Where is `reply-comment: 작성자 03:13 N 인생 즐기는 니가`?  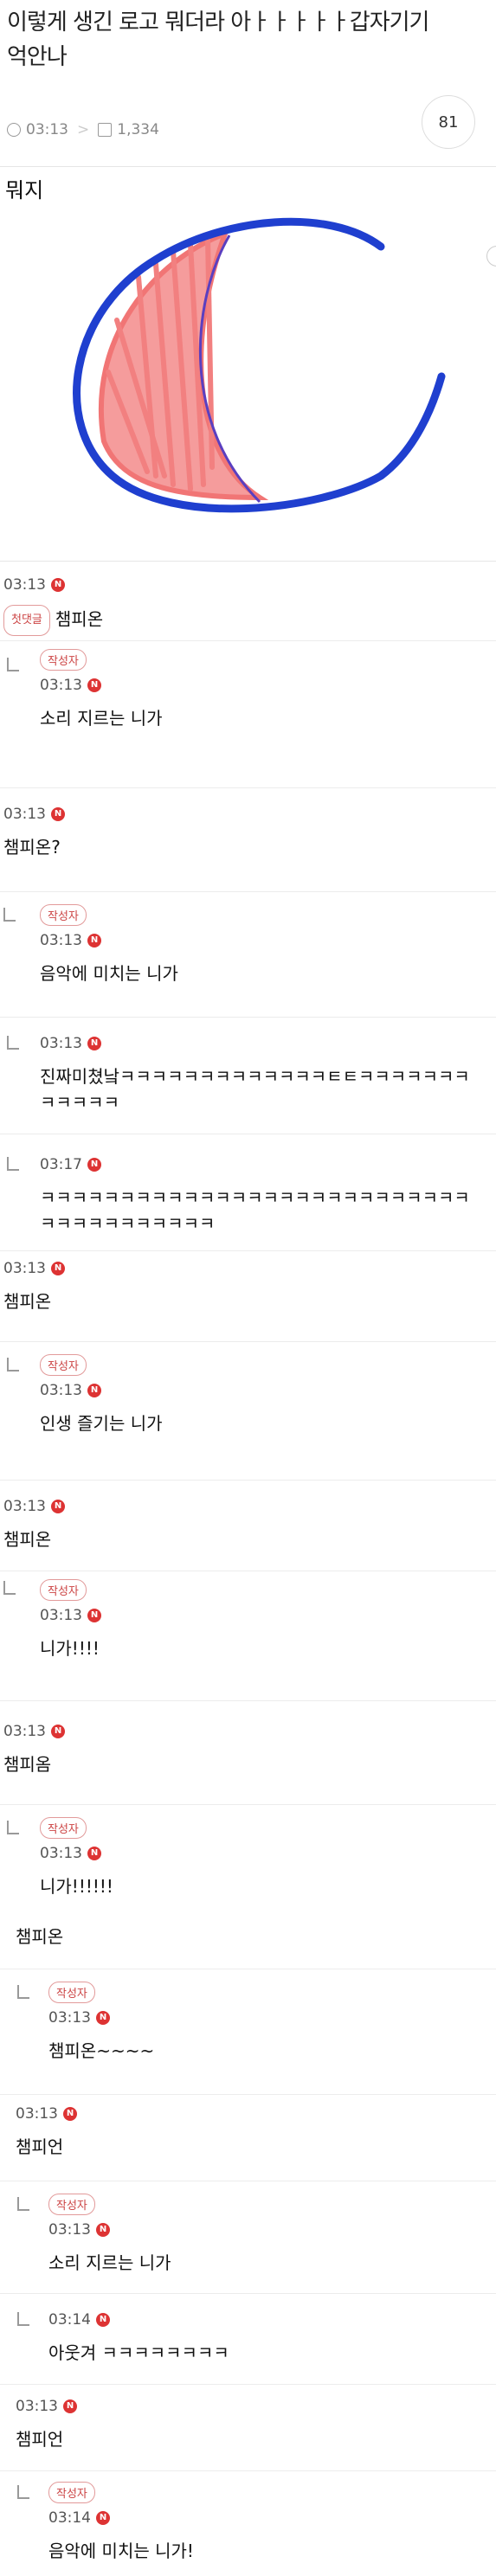
reply-comment: 작성자 03:13 N 인생 즐기는 니가 is located at coordinates (248, 1395).